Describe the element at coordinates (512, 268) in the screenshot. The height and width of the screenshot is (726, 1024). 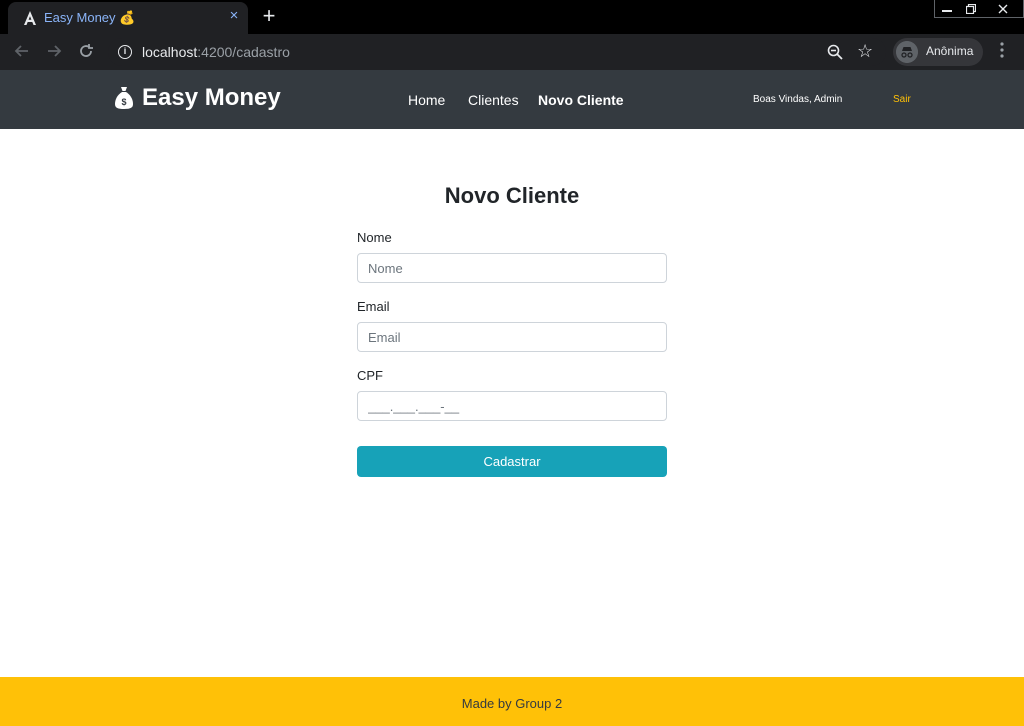
I see `nome-input` at that location.